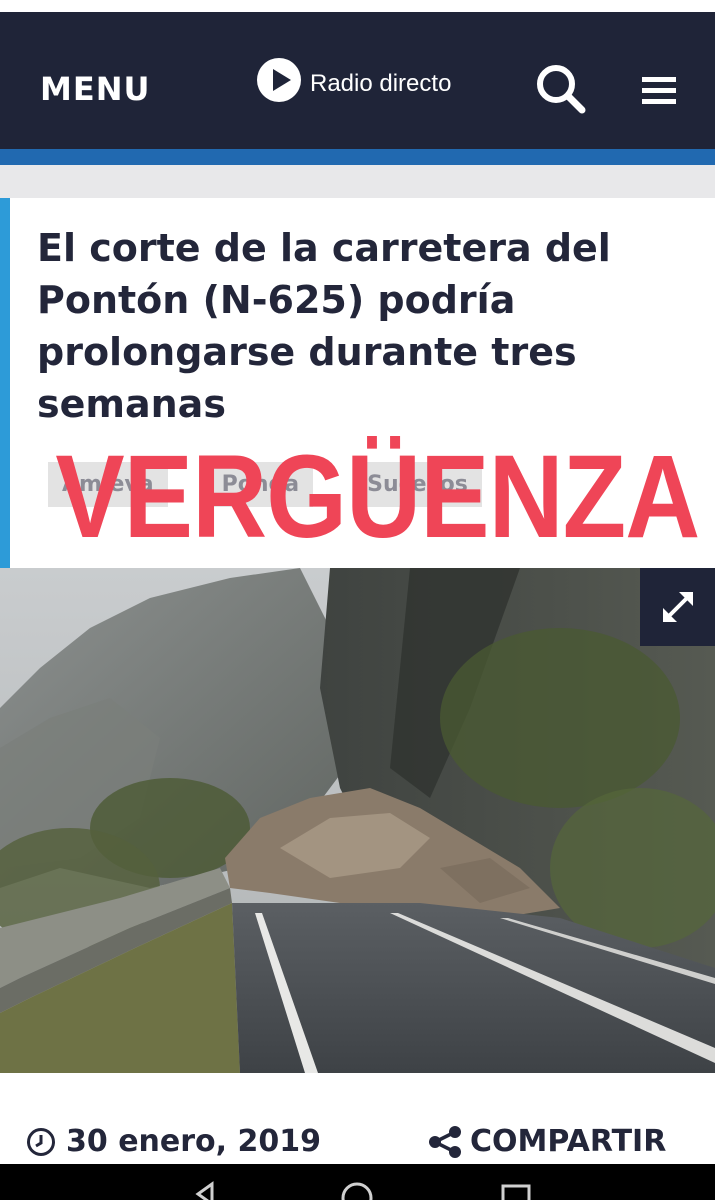 The height and width of the screenshot is (1204, 715). I want to click on system-nav-bar, so click(357, 1184).